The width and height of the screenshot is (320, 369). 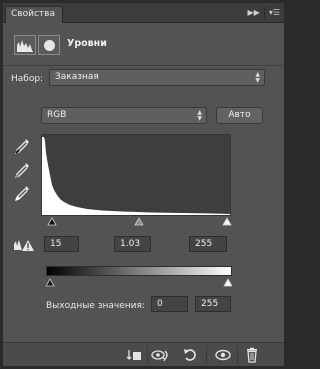 What do you see at coordinates (57, 115) in the screenshot?
I see `channel-value: RGB` at bounding box center [57, 115].